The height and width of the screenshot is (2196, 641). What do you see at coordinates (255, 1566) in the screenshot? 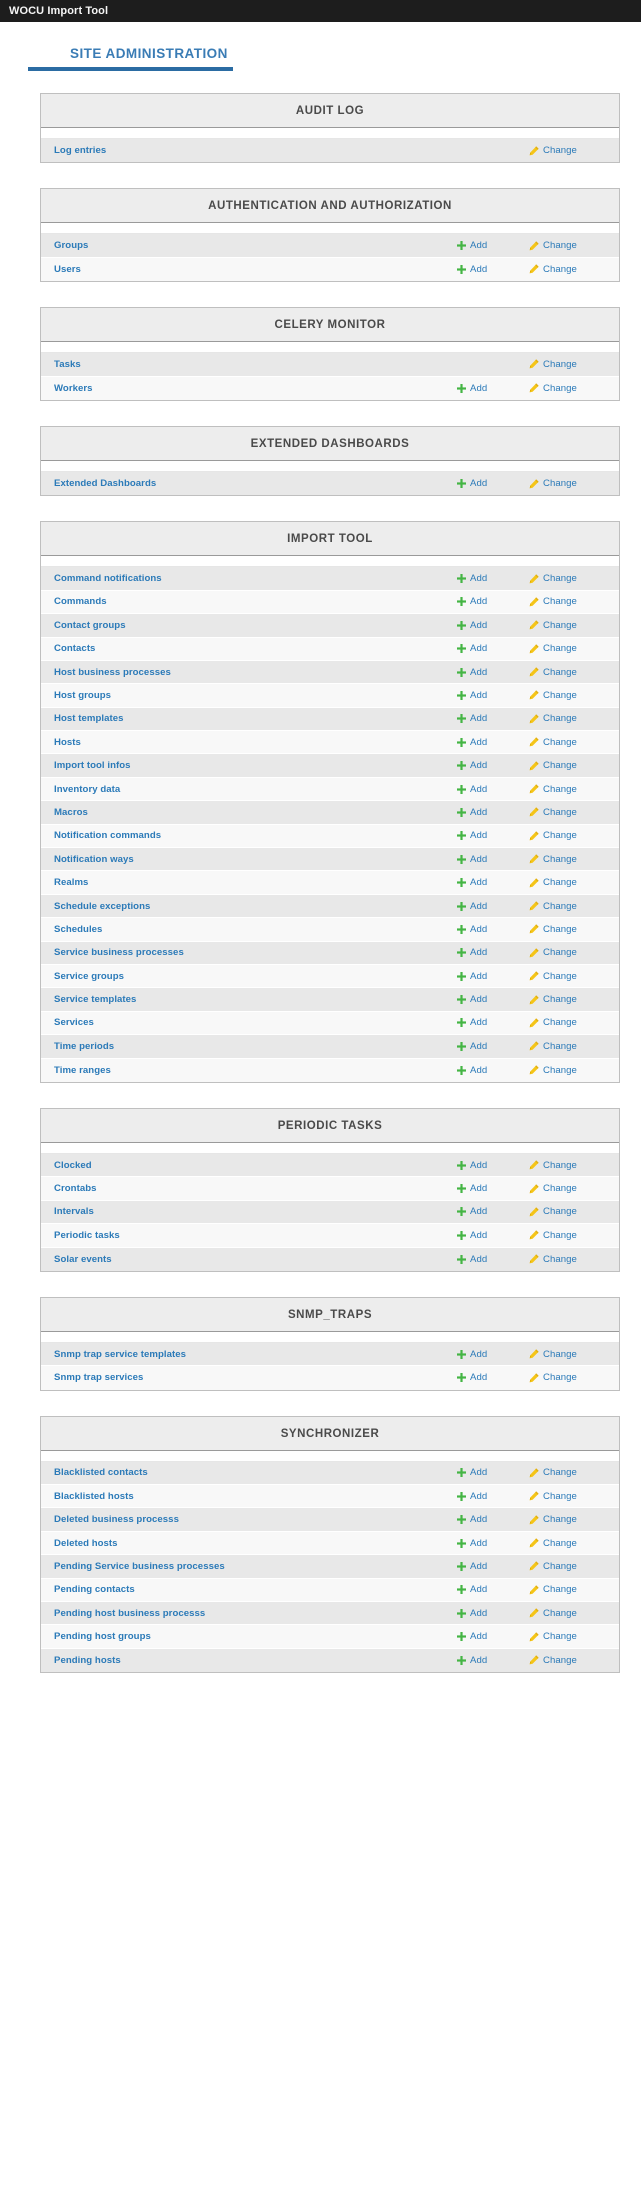
I see `model-link: Pending Service business processes` at bounding box center [255, 1566].